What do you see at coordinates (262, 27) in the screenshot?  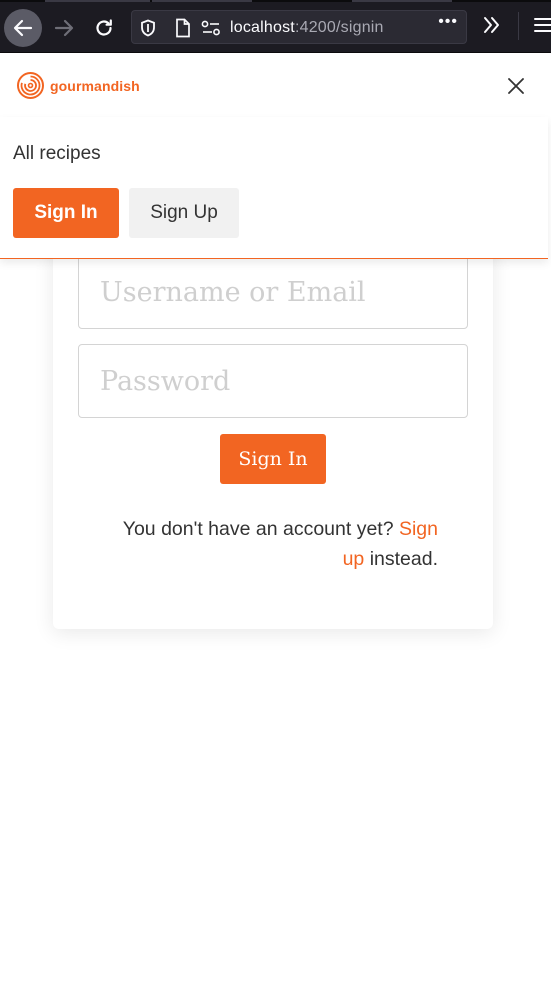 I see `url-host: localhost` at bounding box center [262, 27].